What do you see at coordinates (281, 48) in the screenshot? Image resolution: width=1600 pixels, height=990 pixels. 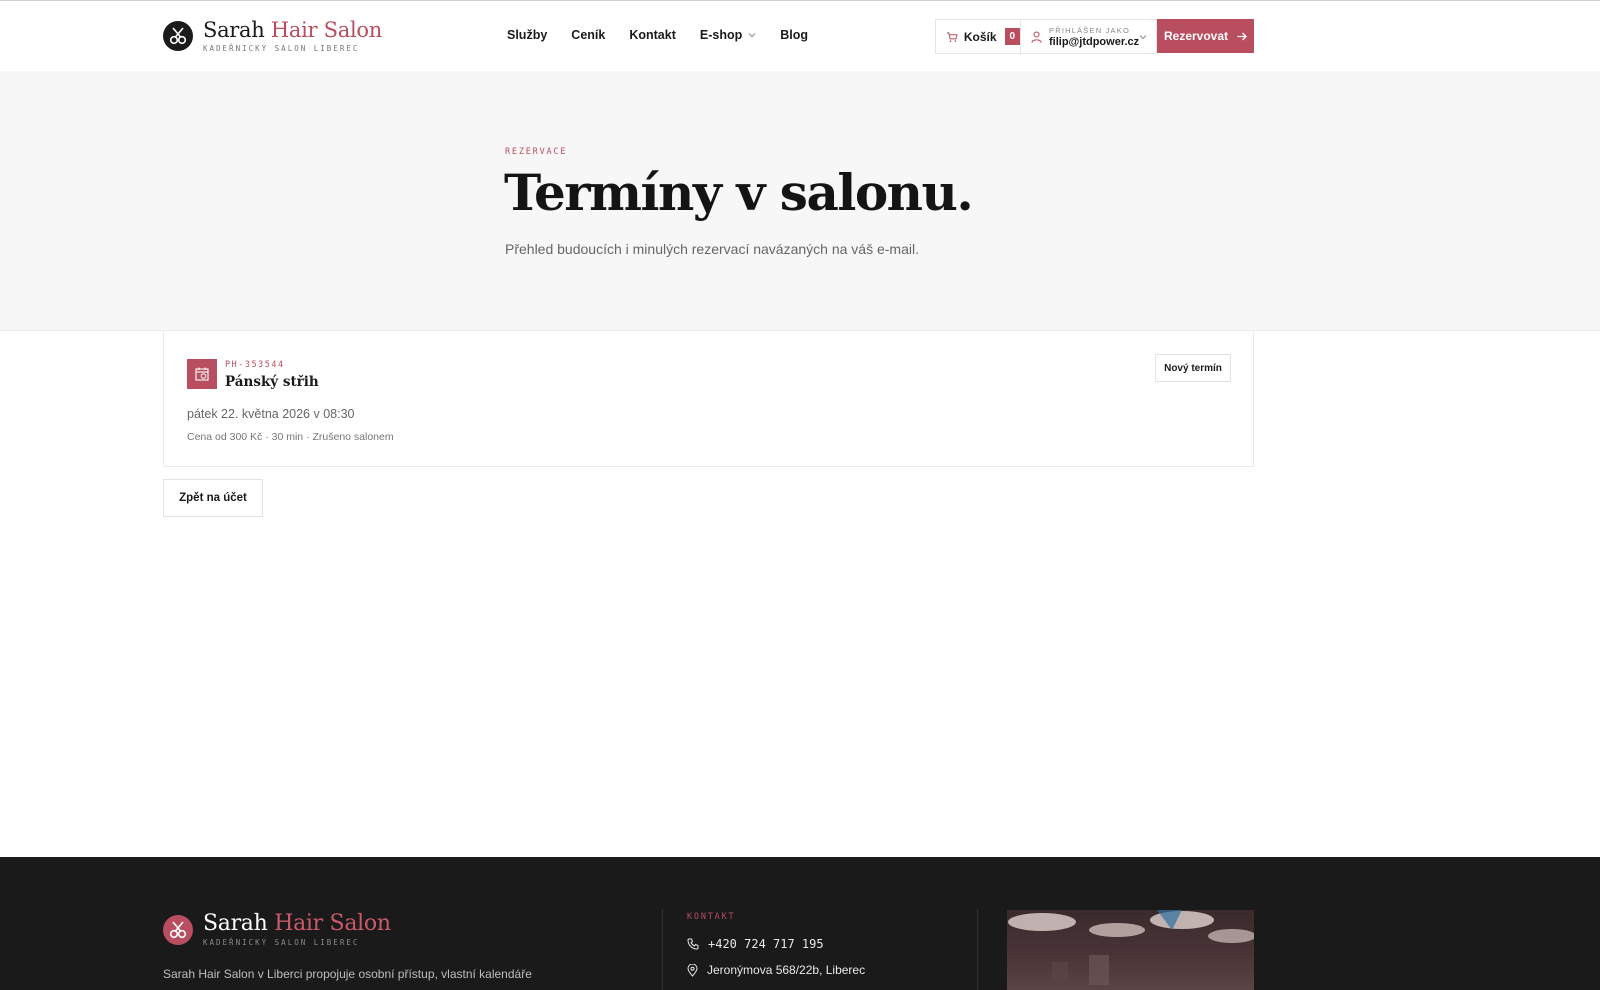 I see `brand-subtitle: KADEŘNICKÝ SALON LIBEREC` at bounding box center [281, 48].